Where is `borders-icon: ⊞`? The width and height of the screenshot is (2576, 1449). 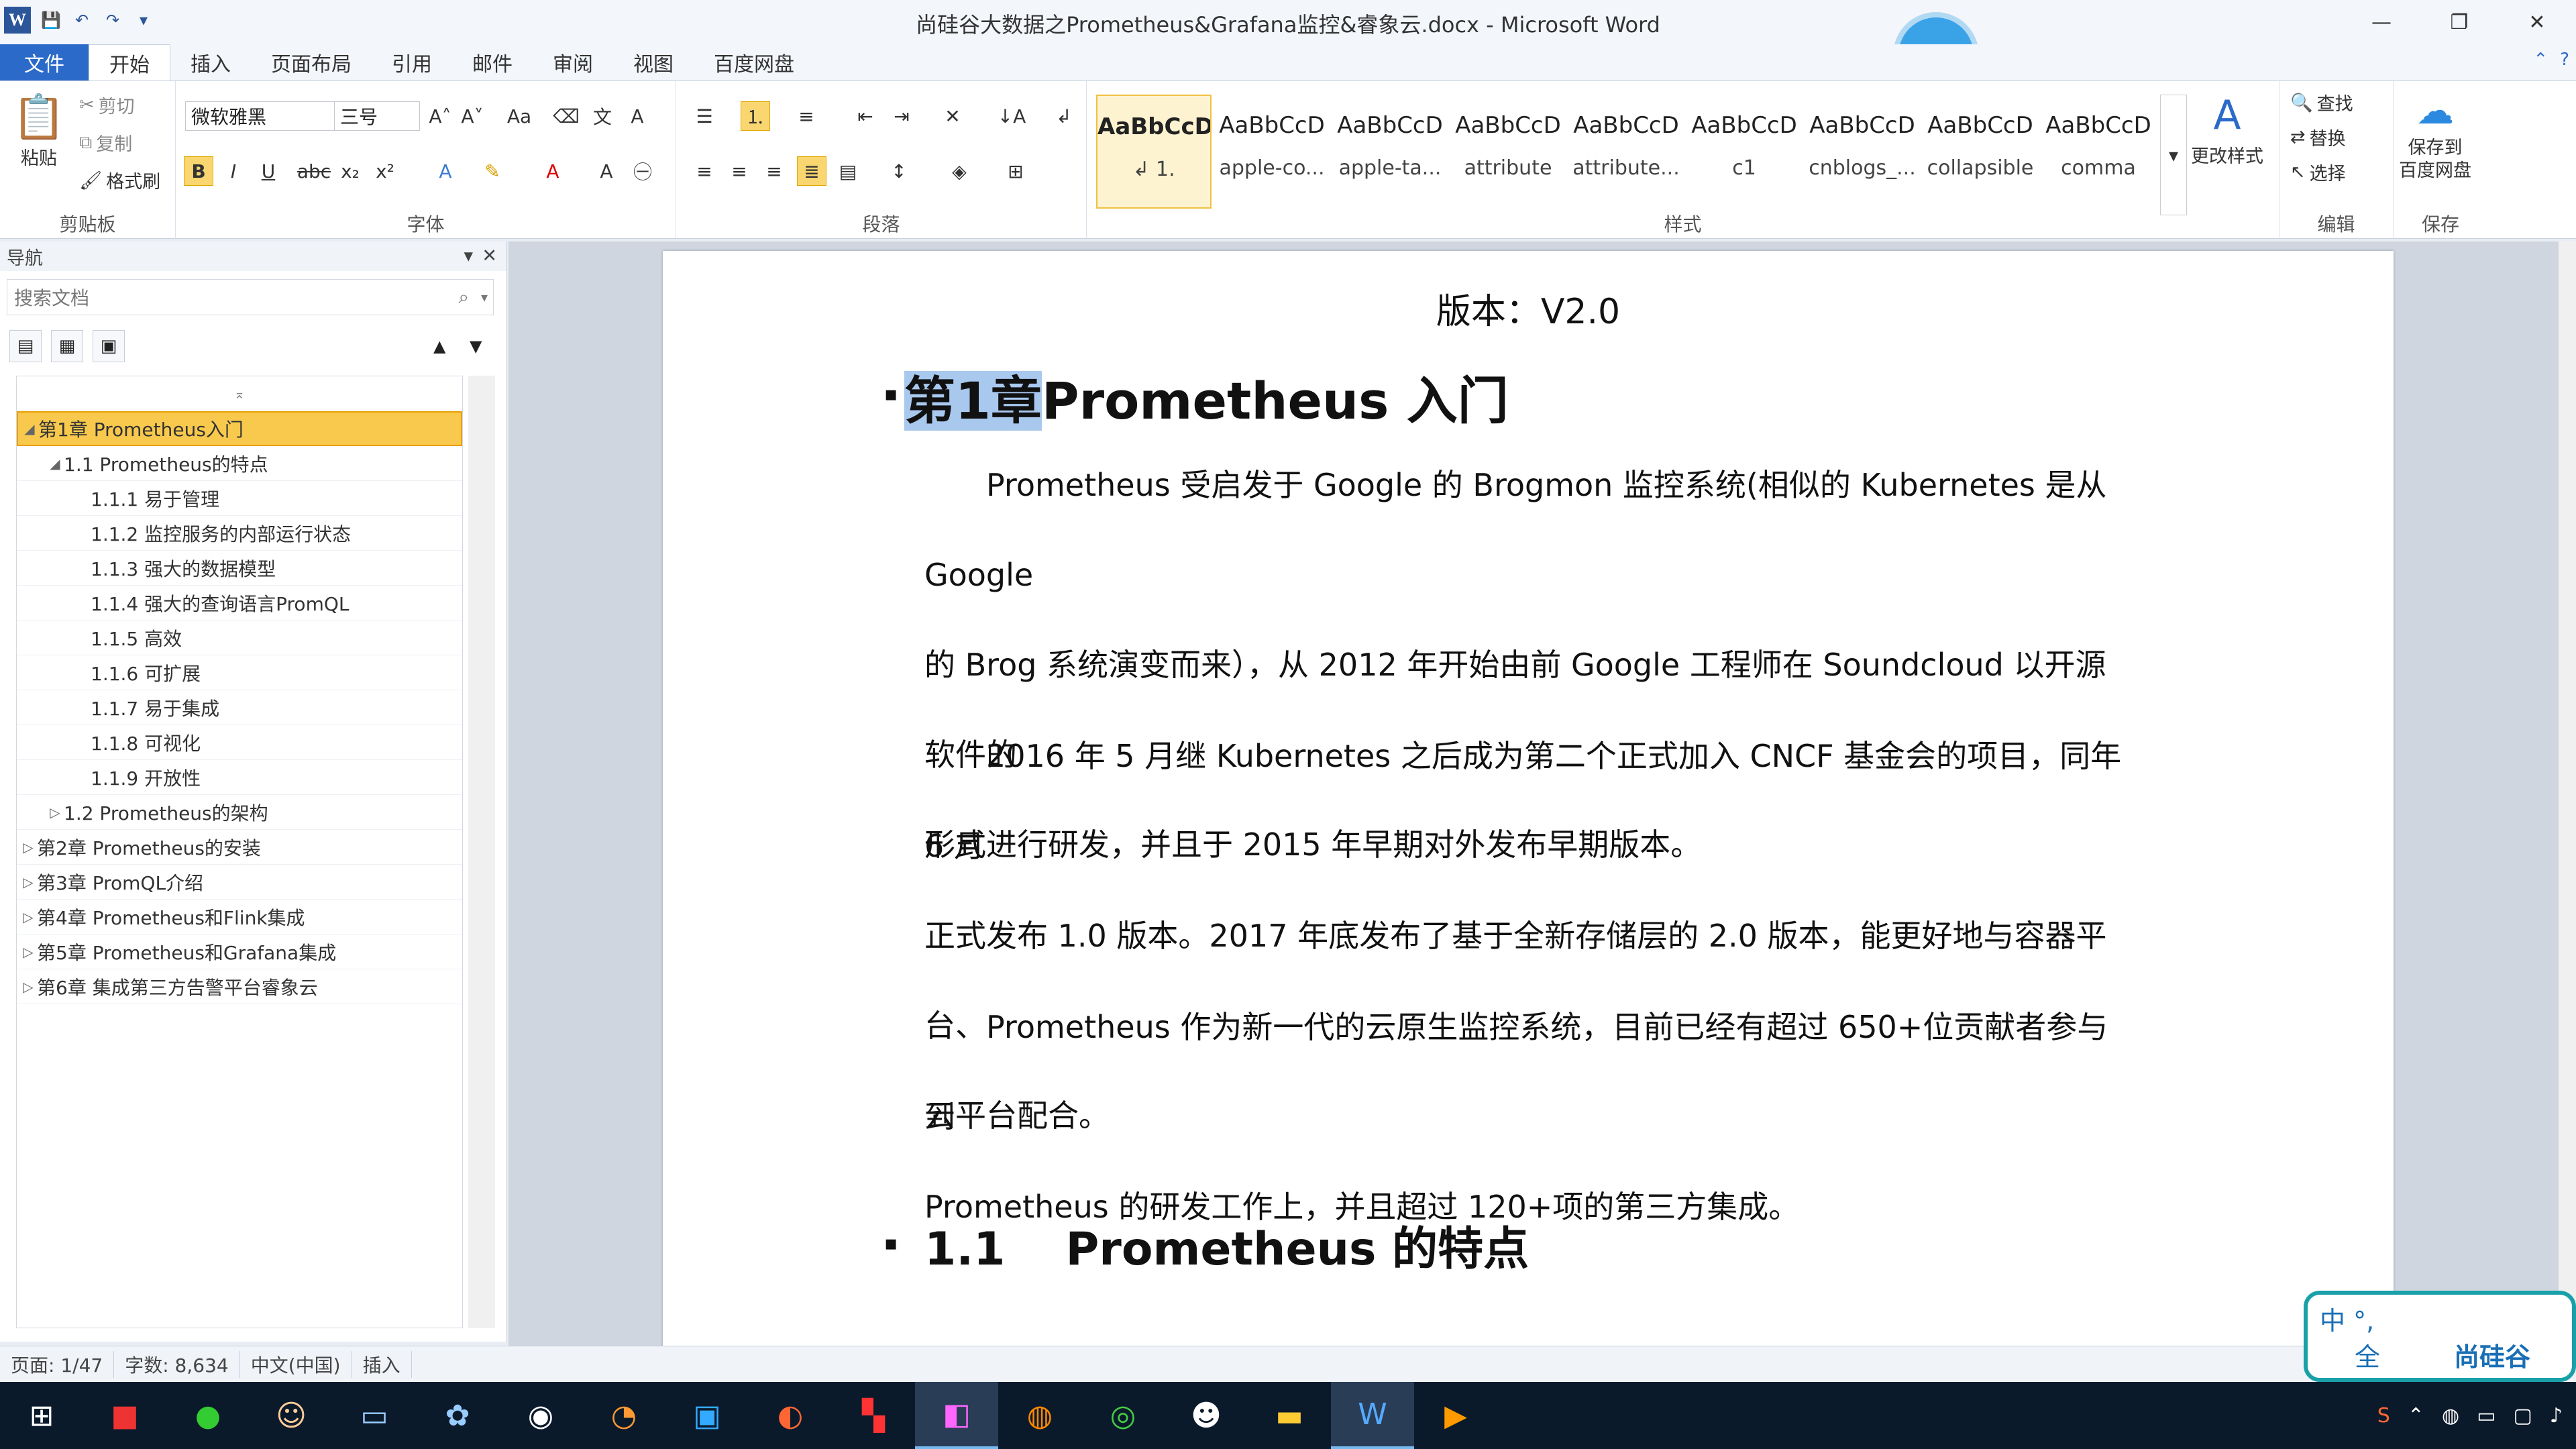
borders-icon: ⊞ is located at coordinates (1015, 171).